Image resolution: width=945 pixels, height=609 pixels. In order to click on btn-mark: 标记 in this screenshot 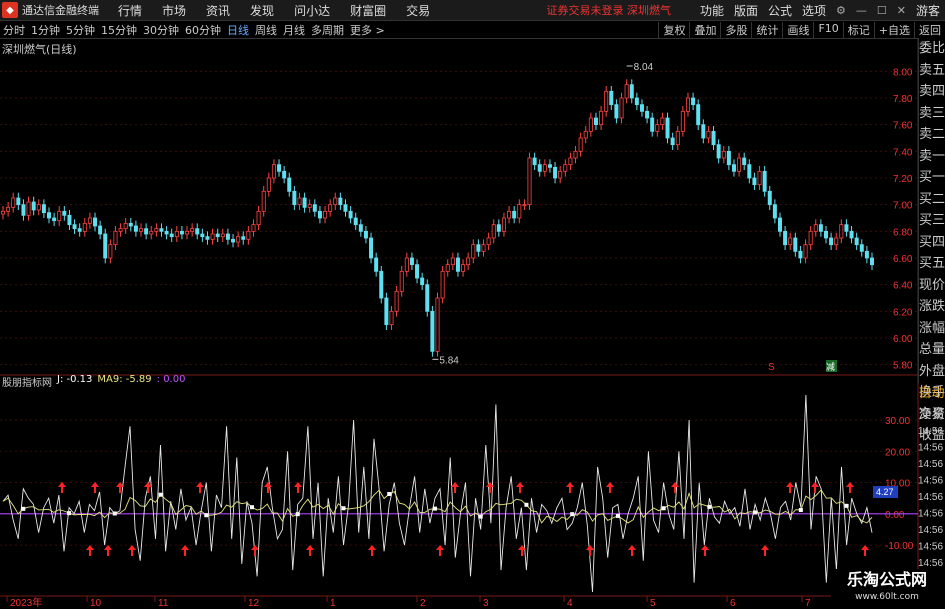, I will do `click(858, 30)`.